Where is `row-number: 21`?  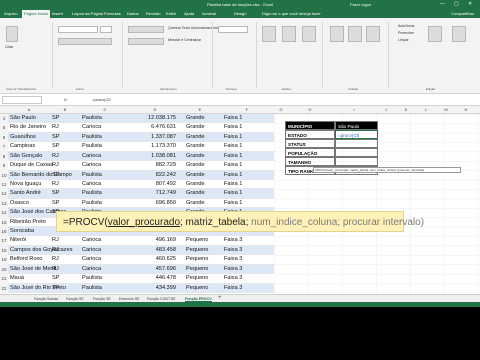 row-number: 21 is located at coordinates (4, 279).